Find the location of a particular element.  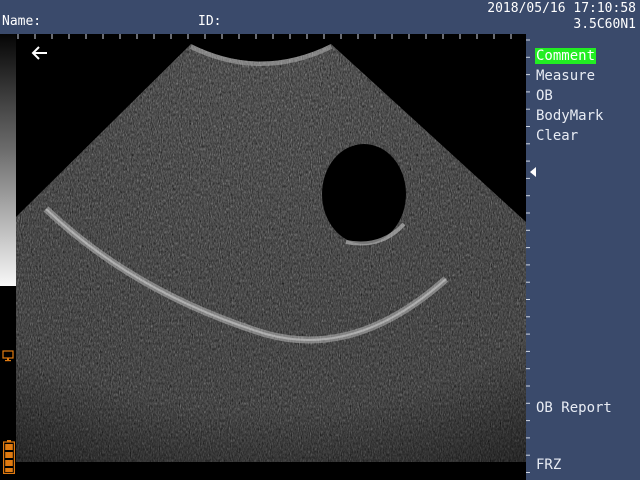

menu-item-bodymark: BodyMark is located at coordinates (569, 116).